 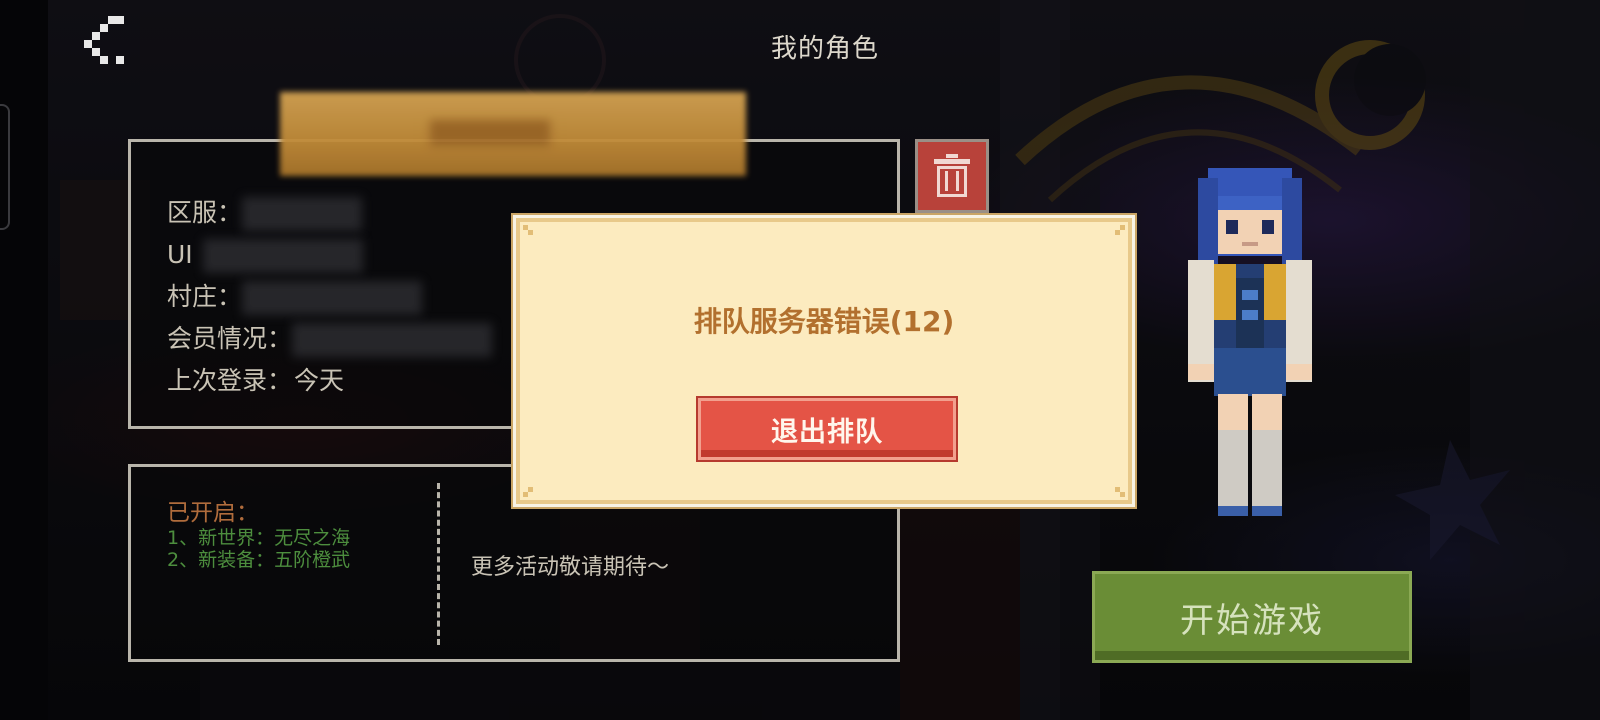 I want to click on back-button, so click(x=102, y=40).